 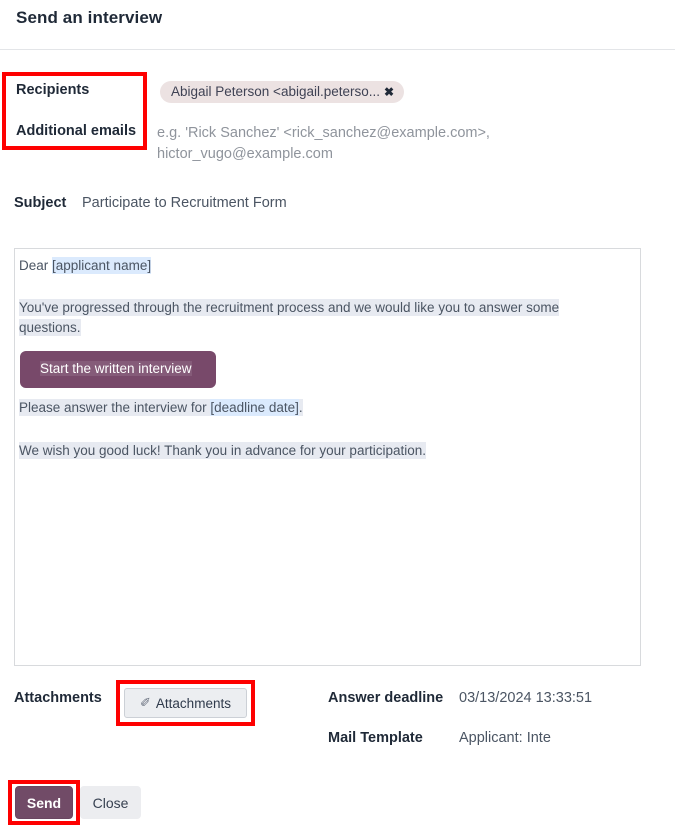 What do you see at coordinates (525, 698) in the screenshot?
I see `answer-deadline-value: 03/13/2024 13:33:51` at bounding box center [525, 698].